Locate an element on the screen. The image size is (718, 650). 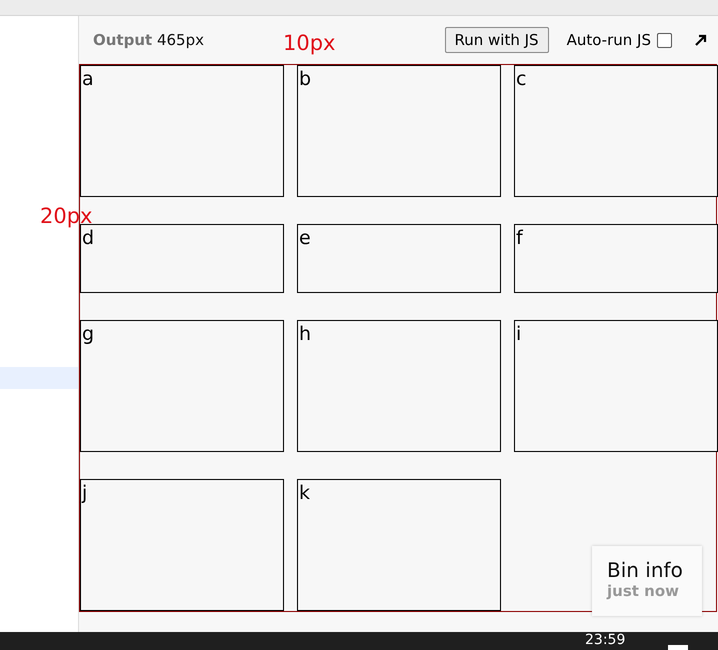
grid-item: a is located at coordinates (182, 131).